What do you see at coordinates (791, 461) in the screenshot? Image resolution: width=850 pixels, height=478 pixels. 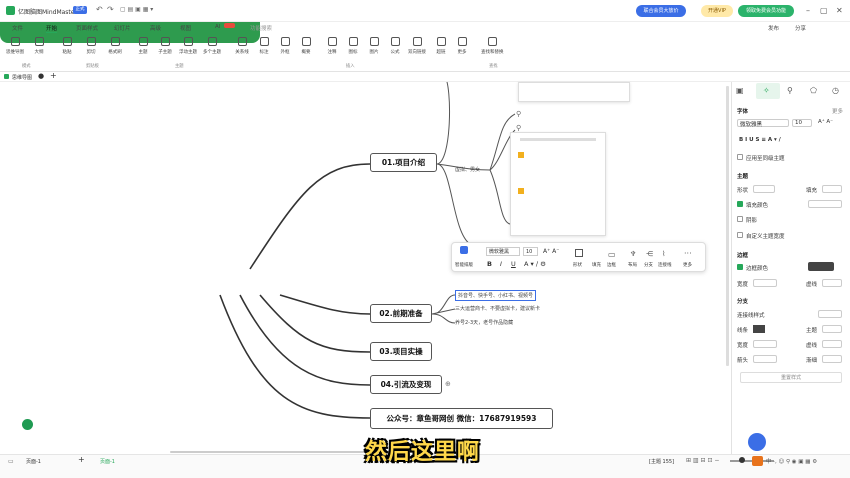 I see `ime-toolbar: 中 ·, ☺ ⚲ ◉ ▣ ▦ ⚙` at bounding box center [791, 461].